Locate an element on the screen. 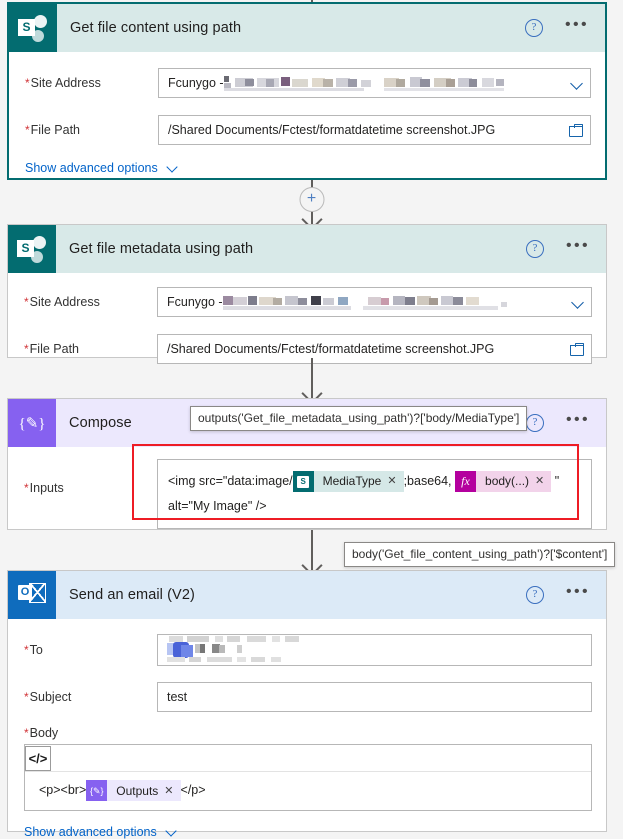 This screenshot has height=839, width=623. field-label-body: *Body is located at coordinates (41, 733).